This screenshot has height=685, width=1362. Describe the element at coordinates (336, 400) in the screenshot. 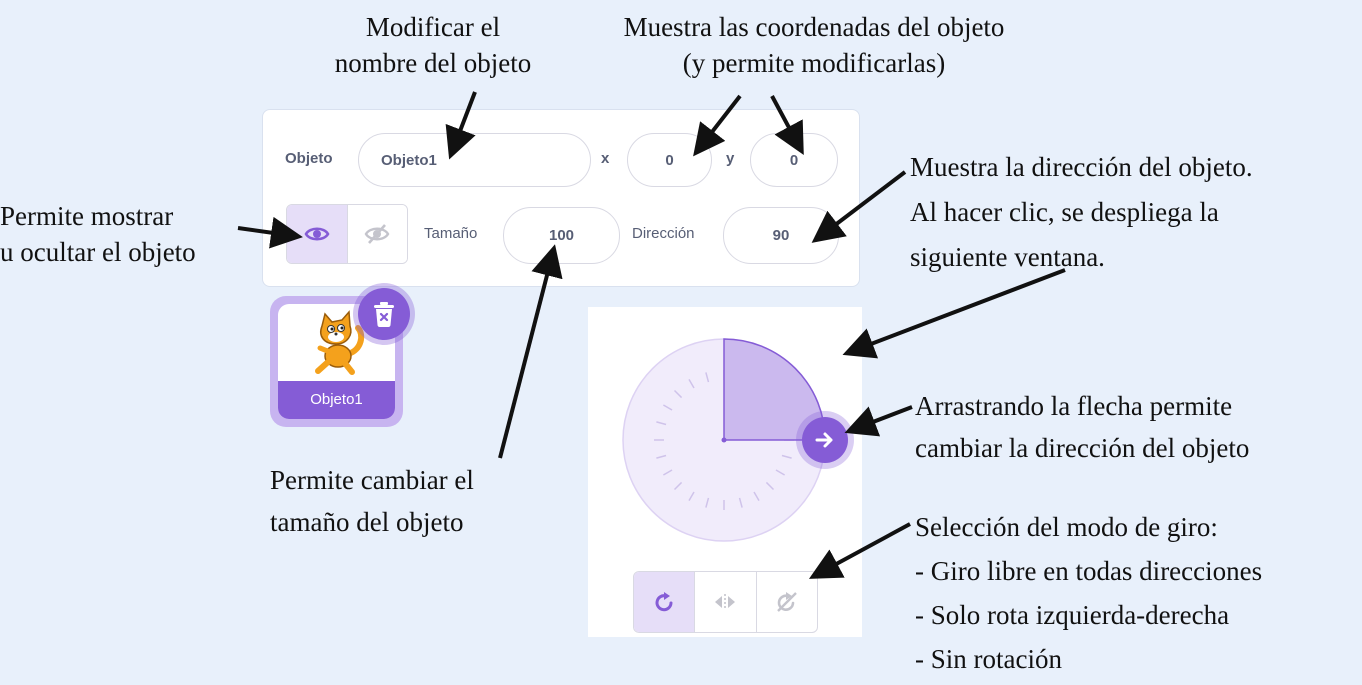

I see `sprite-tile-name: Objeto1` at that location.